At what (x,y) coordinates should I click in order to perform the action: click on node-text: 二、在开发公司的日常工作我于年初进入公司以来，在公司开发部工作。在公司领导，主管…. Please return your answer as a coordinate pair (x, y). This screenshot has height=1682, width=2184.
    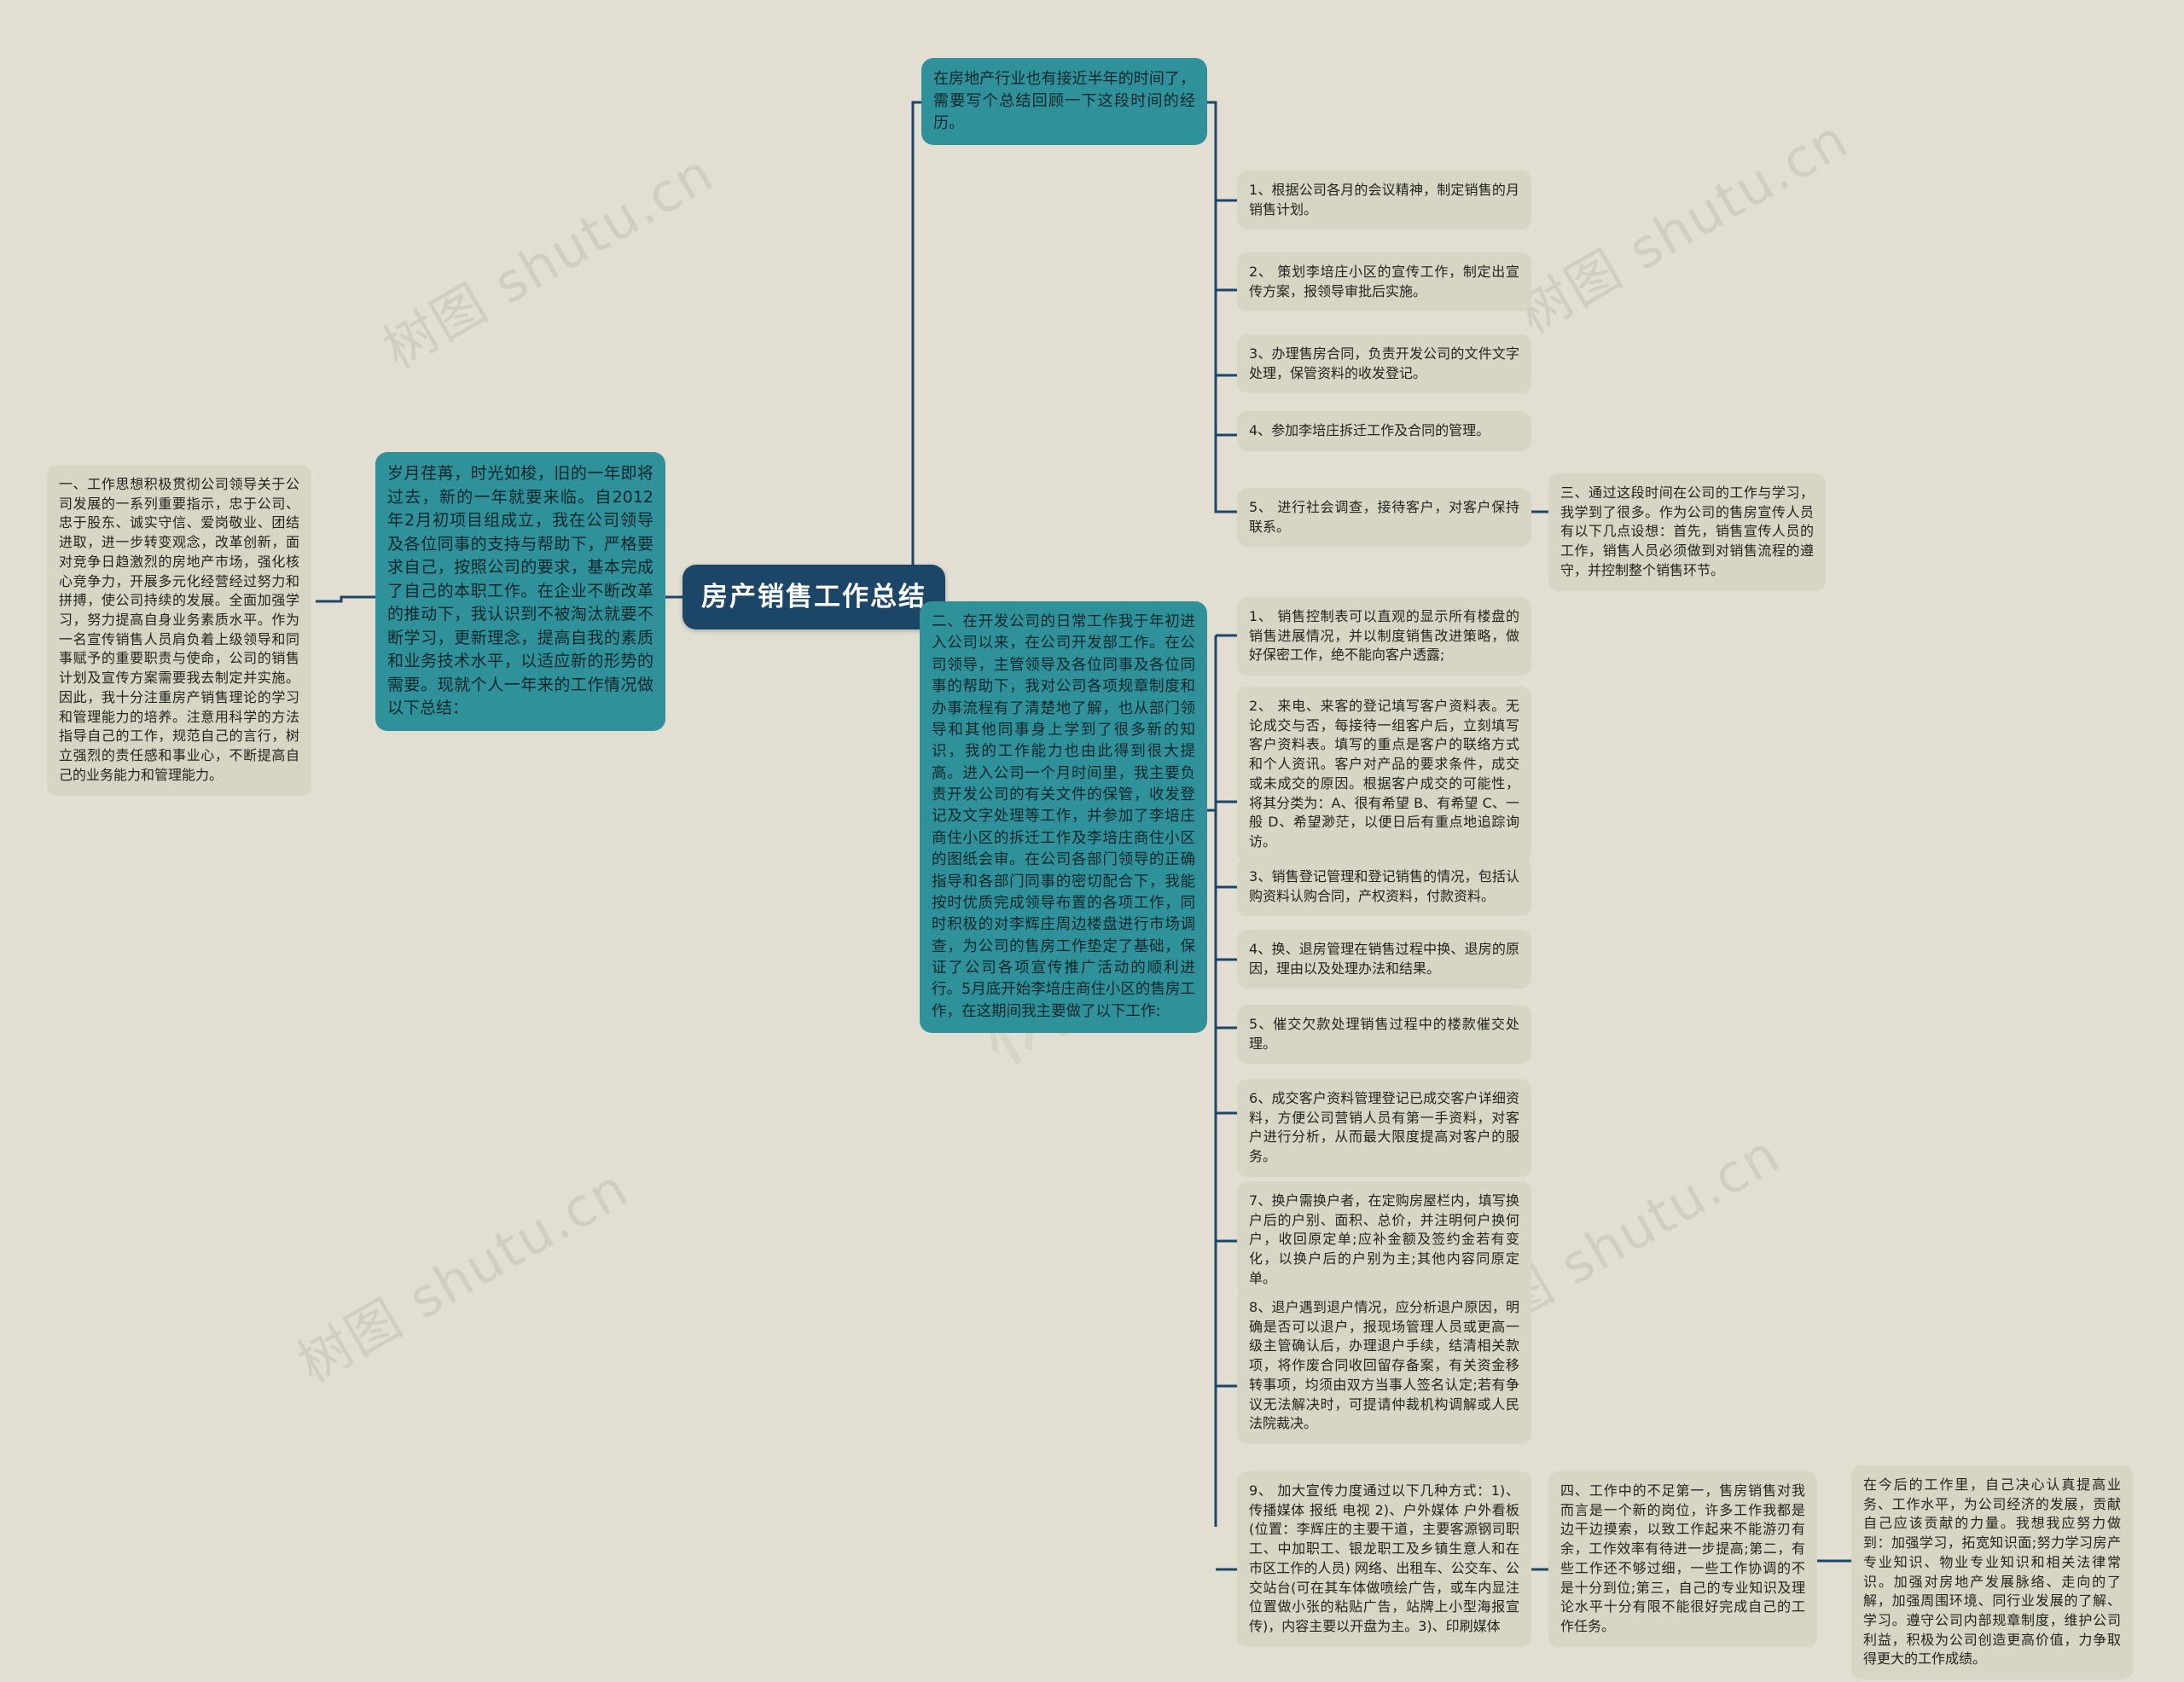
    Looking at the image, I should click on (1063, 816).